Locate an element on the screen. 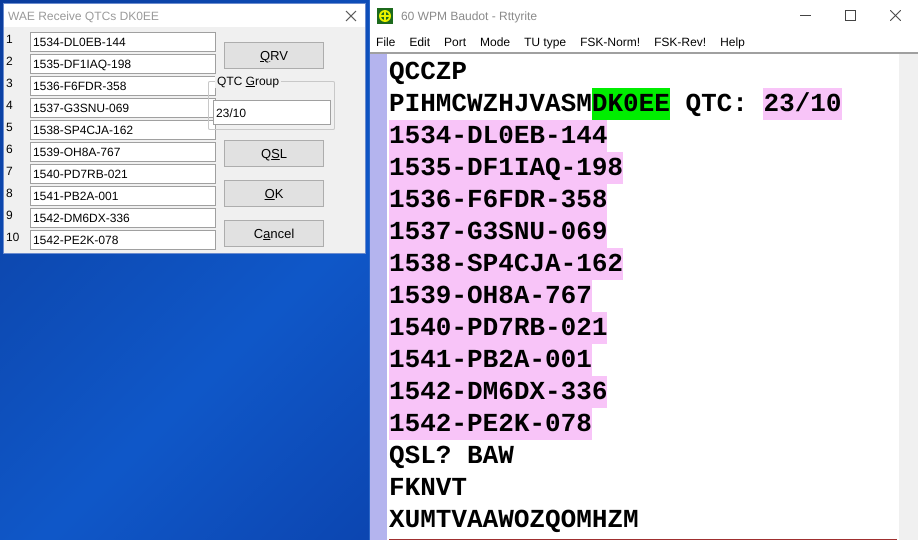  window-title: 60 WPM Baudot - Rttyrite is located at coordinates (469, 16).